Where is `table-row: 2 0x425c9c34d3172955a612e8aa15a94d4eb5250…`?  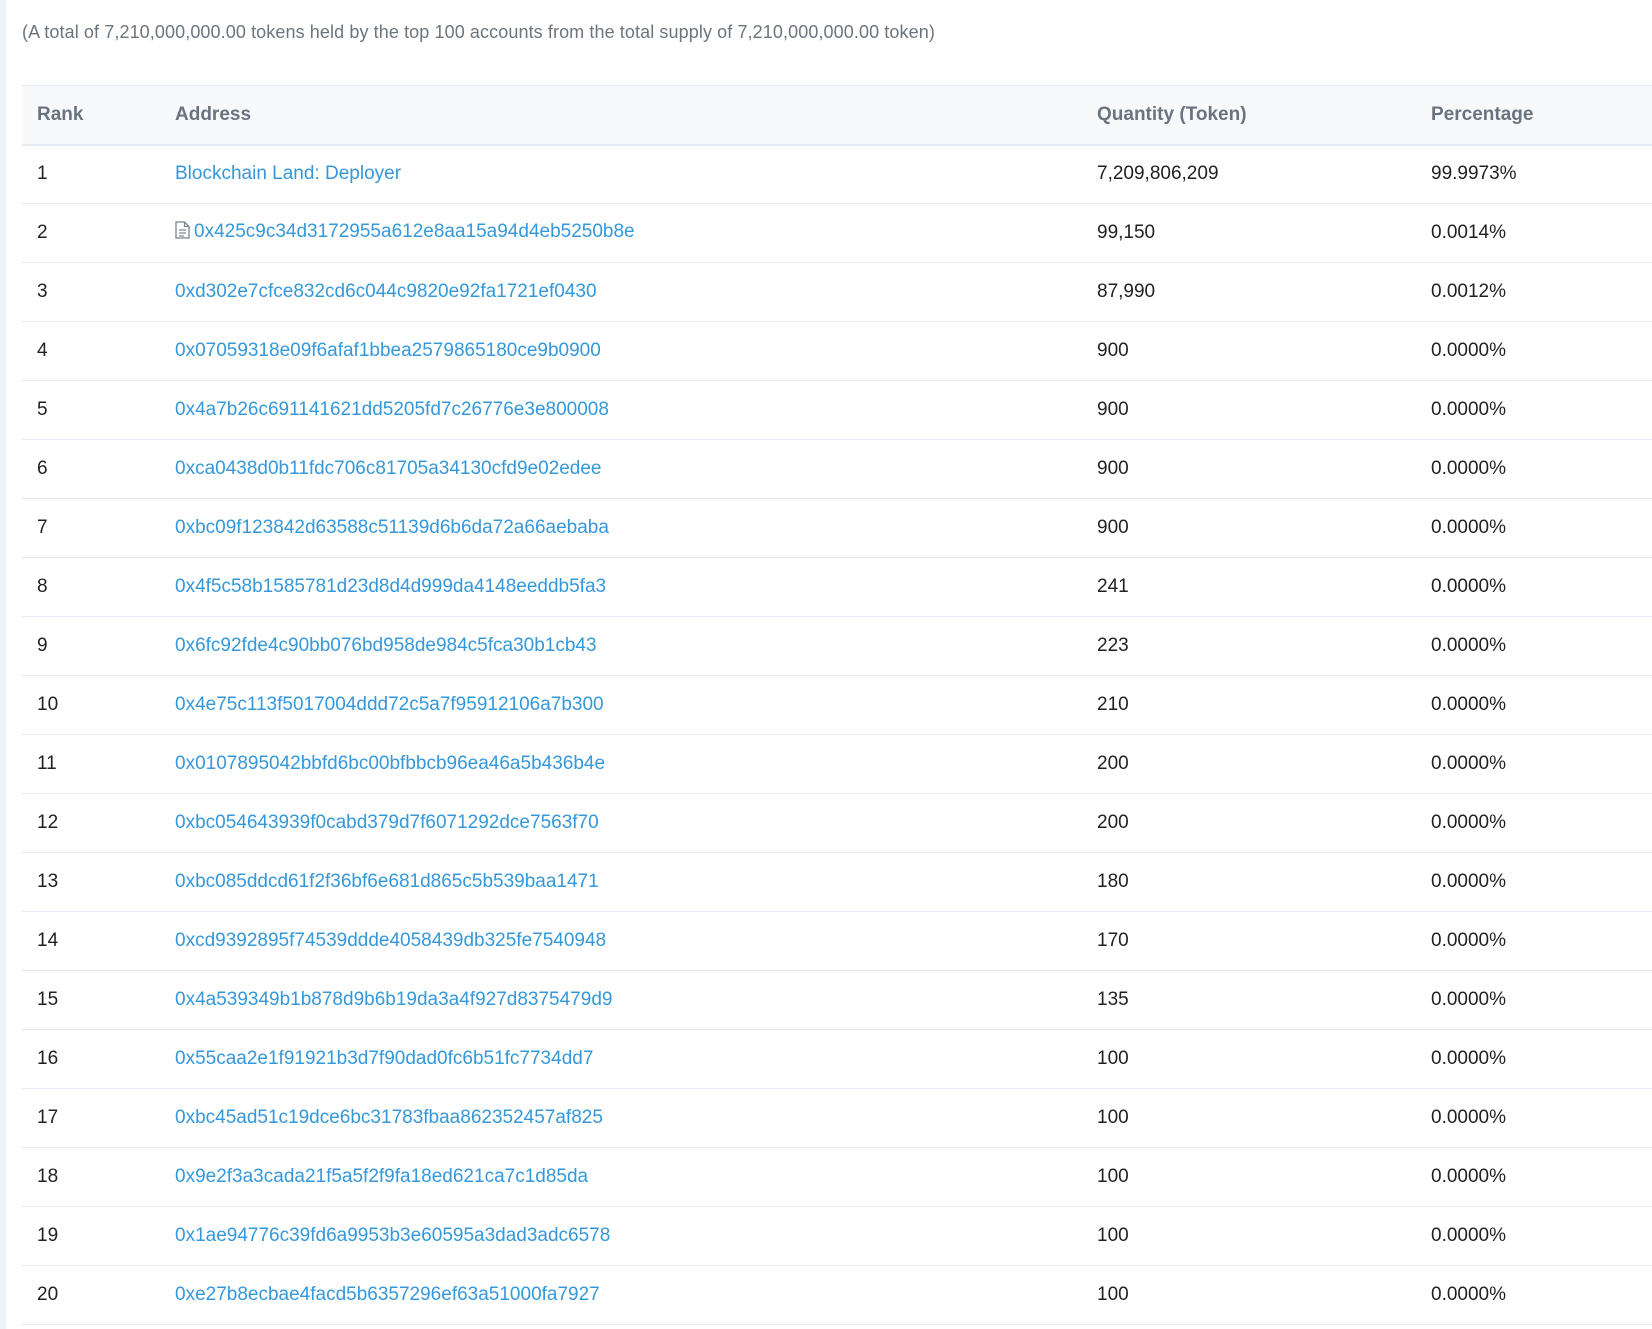
table-row: 2 0x425c9c34d3172955a612e8aa15a94d4eb5250… is located at coordinates (837, 233).